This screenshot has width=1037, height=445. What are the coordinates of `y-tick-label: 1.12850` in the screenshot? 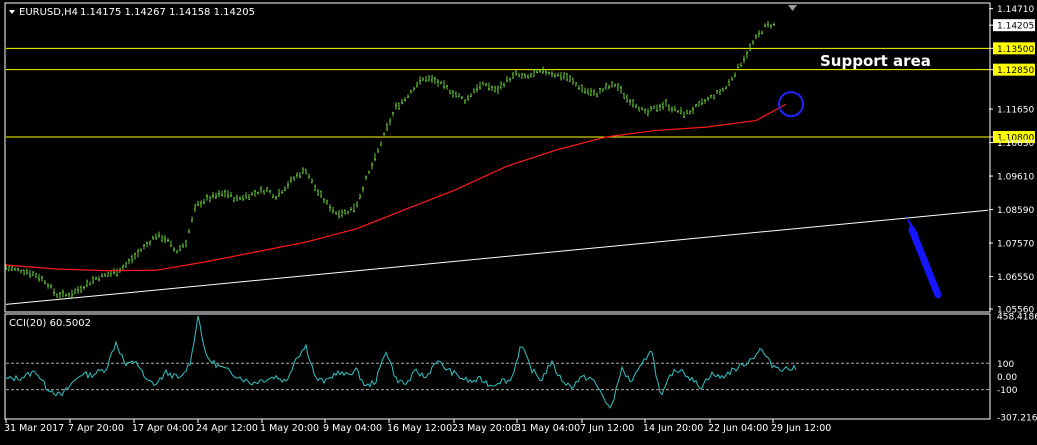 It's located at (1015, 71).